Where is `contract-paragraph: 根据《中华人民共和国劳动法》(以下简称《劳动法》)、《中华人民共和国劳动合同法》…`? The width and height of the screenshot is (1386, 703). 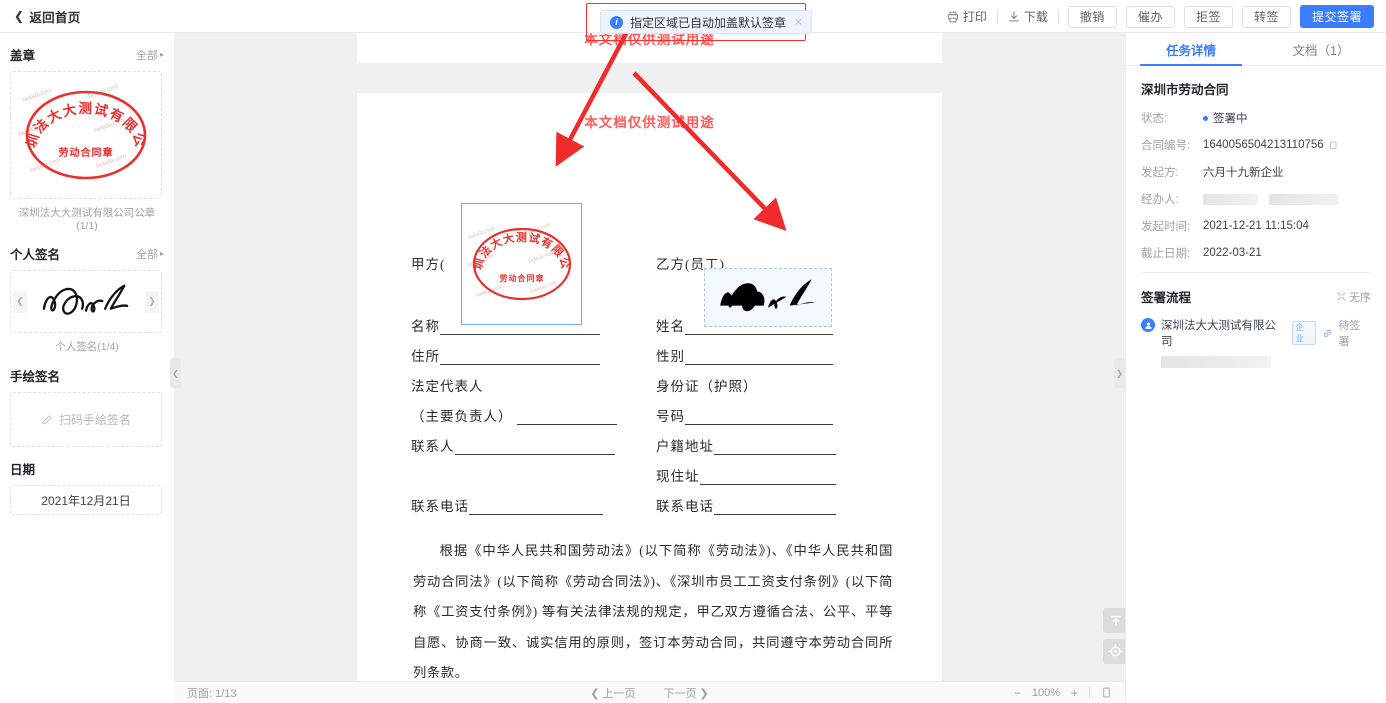 contract-paragraph: 根据《中华人民共和国劳动法》(以下简称《劳动法》)、《中华人民共和国劳动合同法》… is located at coordinates (653, 611).